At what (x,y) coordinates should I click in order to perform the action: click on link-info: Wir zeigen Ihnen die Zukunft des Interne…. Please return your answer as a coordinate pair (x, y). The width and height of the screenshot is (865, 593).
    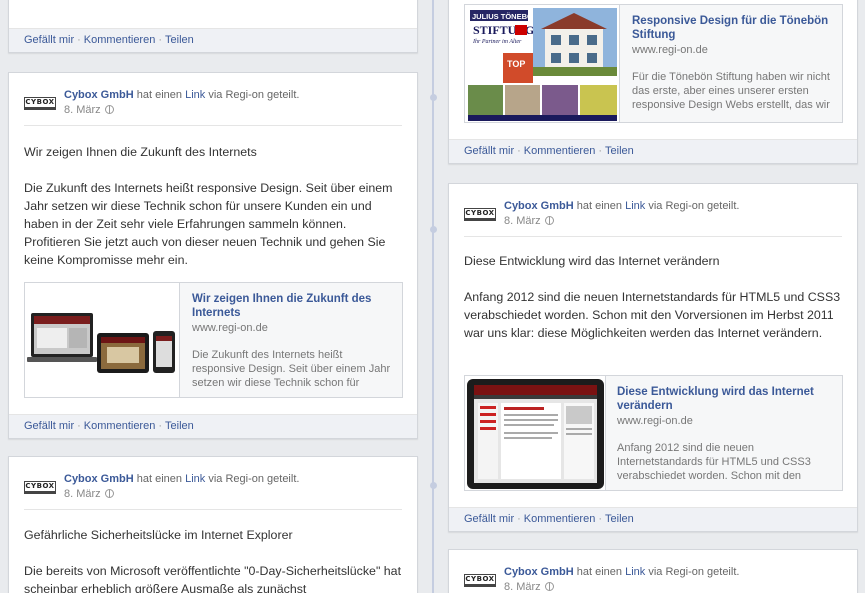
    Looking at the image, I should click on (292, 341).